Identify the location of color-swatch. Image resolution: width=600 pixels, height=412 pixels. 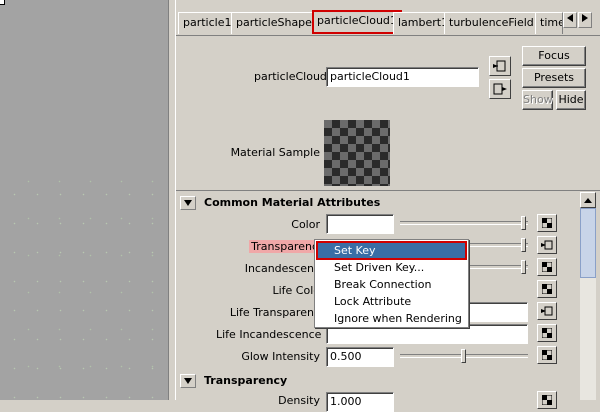
(360, 224).